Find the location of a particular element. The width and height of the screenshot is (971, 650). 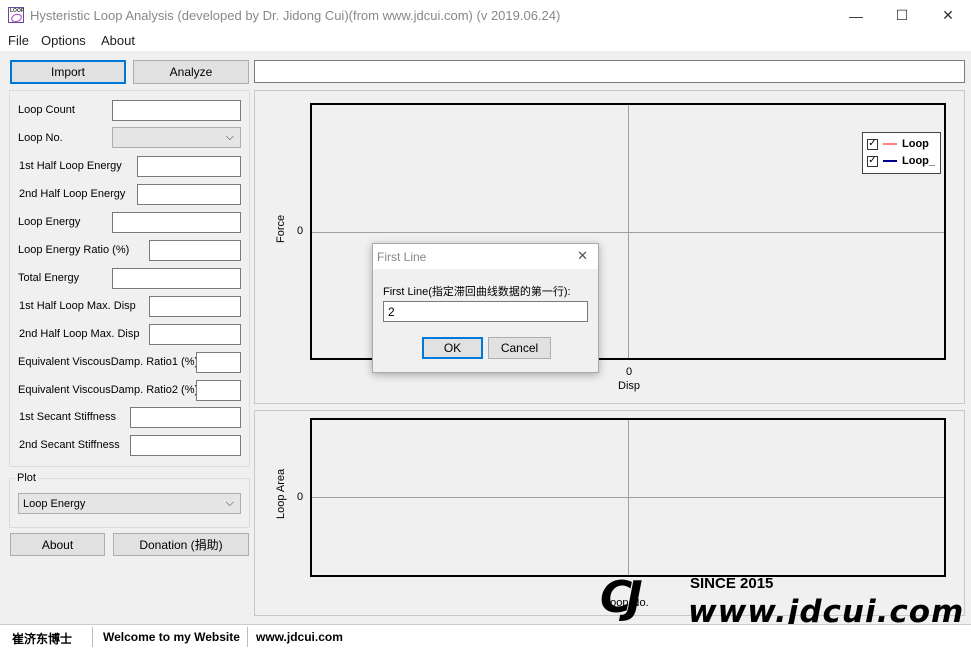

jdcui-watermark: CJ SINCE 2015 www.jdcui.com is located at coordinates (785, 601).